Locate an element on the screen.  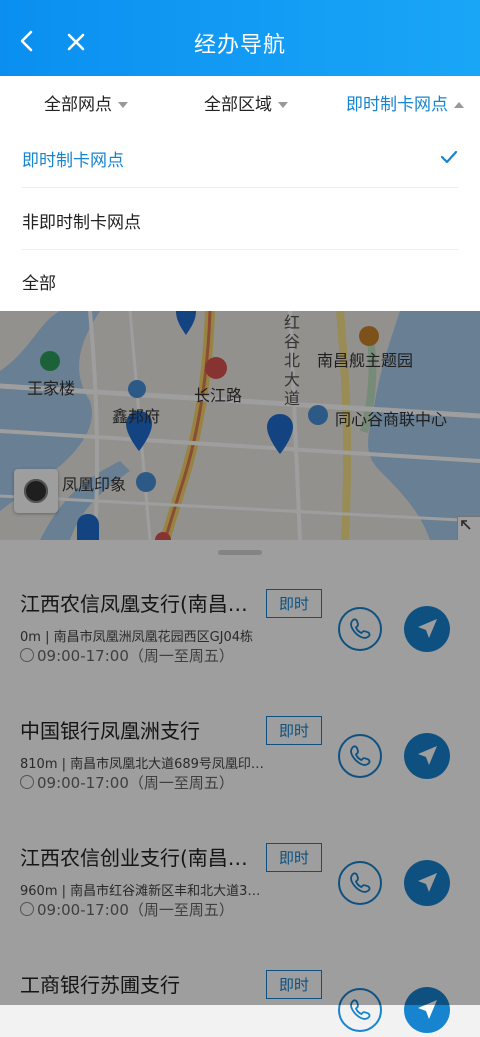
option-instant-card: 即时制卡网点 is located at coordinates (73, 158).